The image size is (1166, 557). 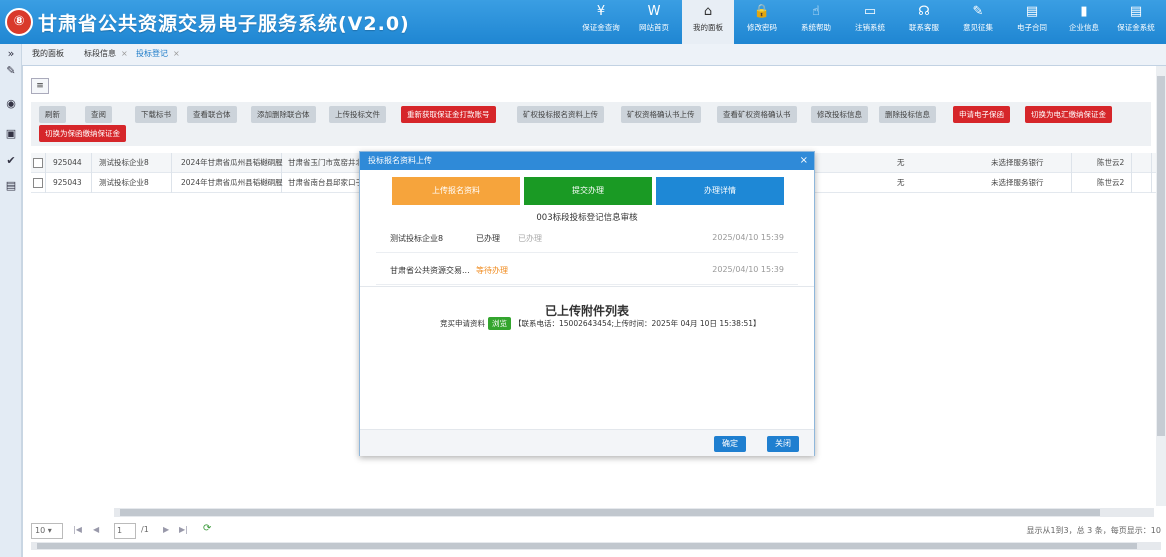 What do you see at coordinates (708, 22) in the screenshot?
I see `nav-home: ⌂ 我的面板` at bounding box center [708, 22].